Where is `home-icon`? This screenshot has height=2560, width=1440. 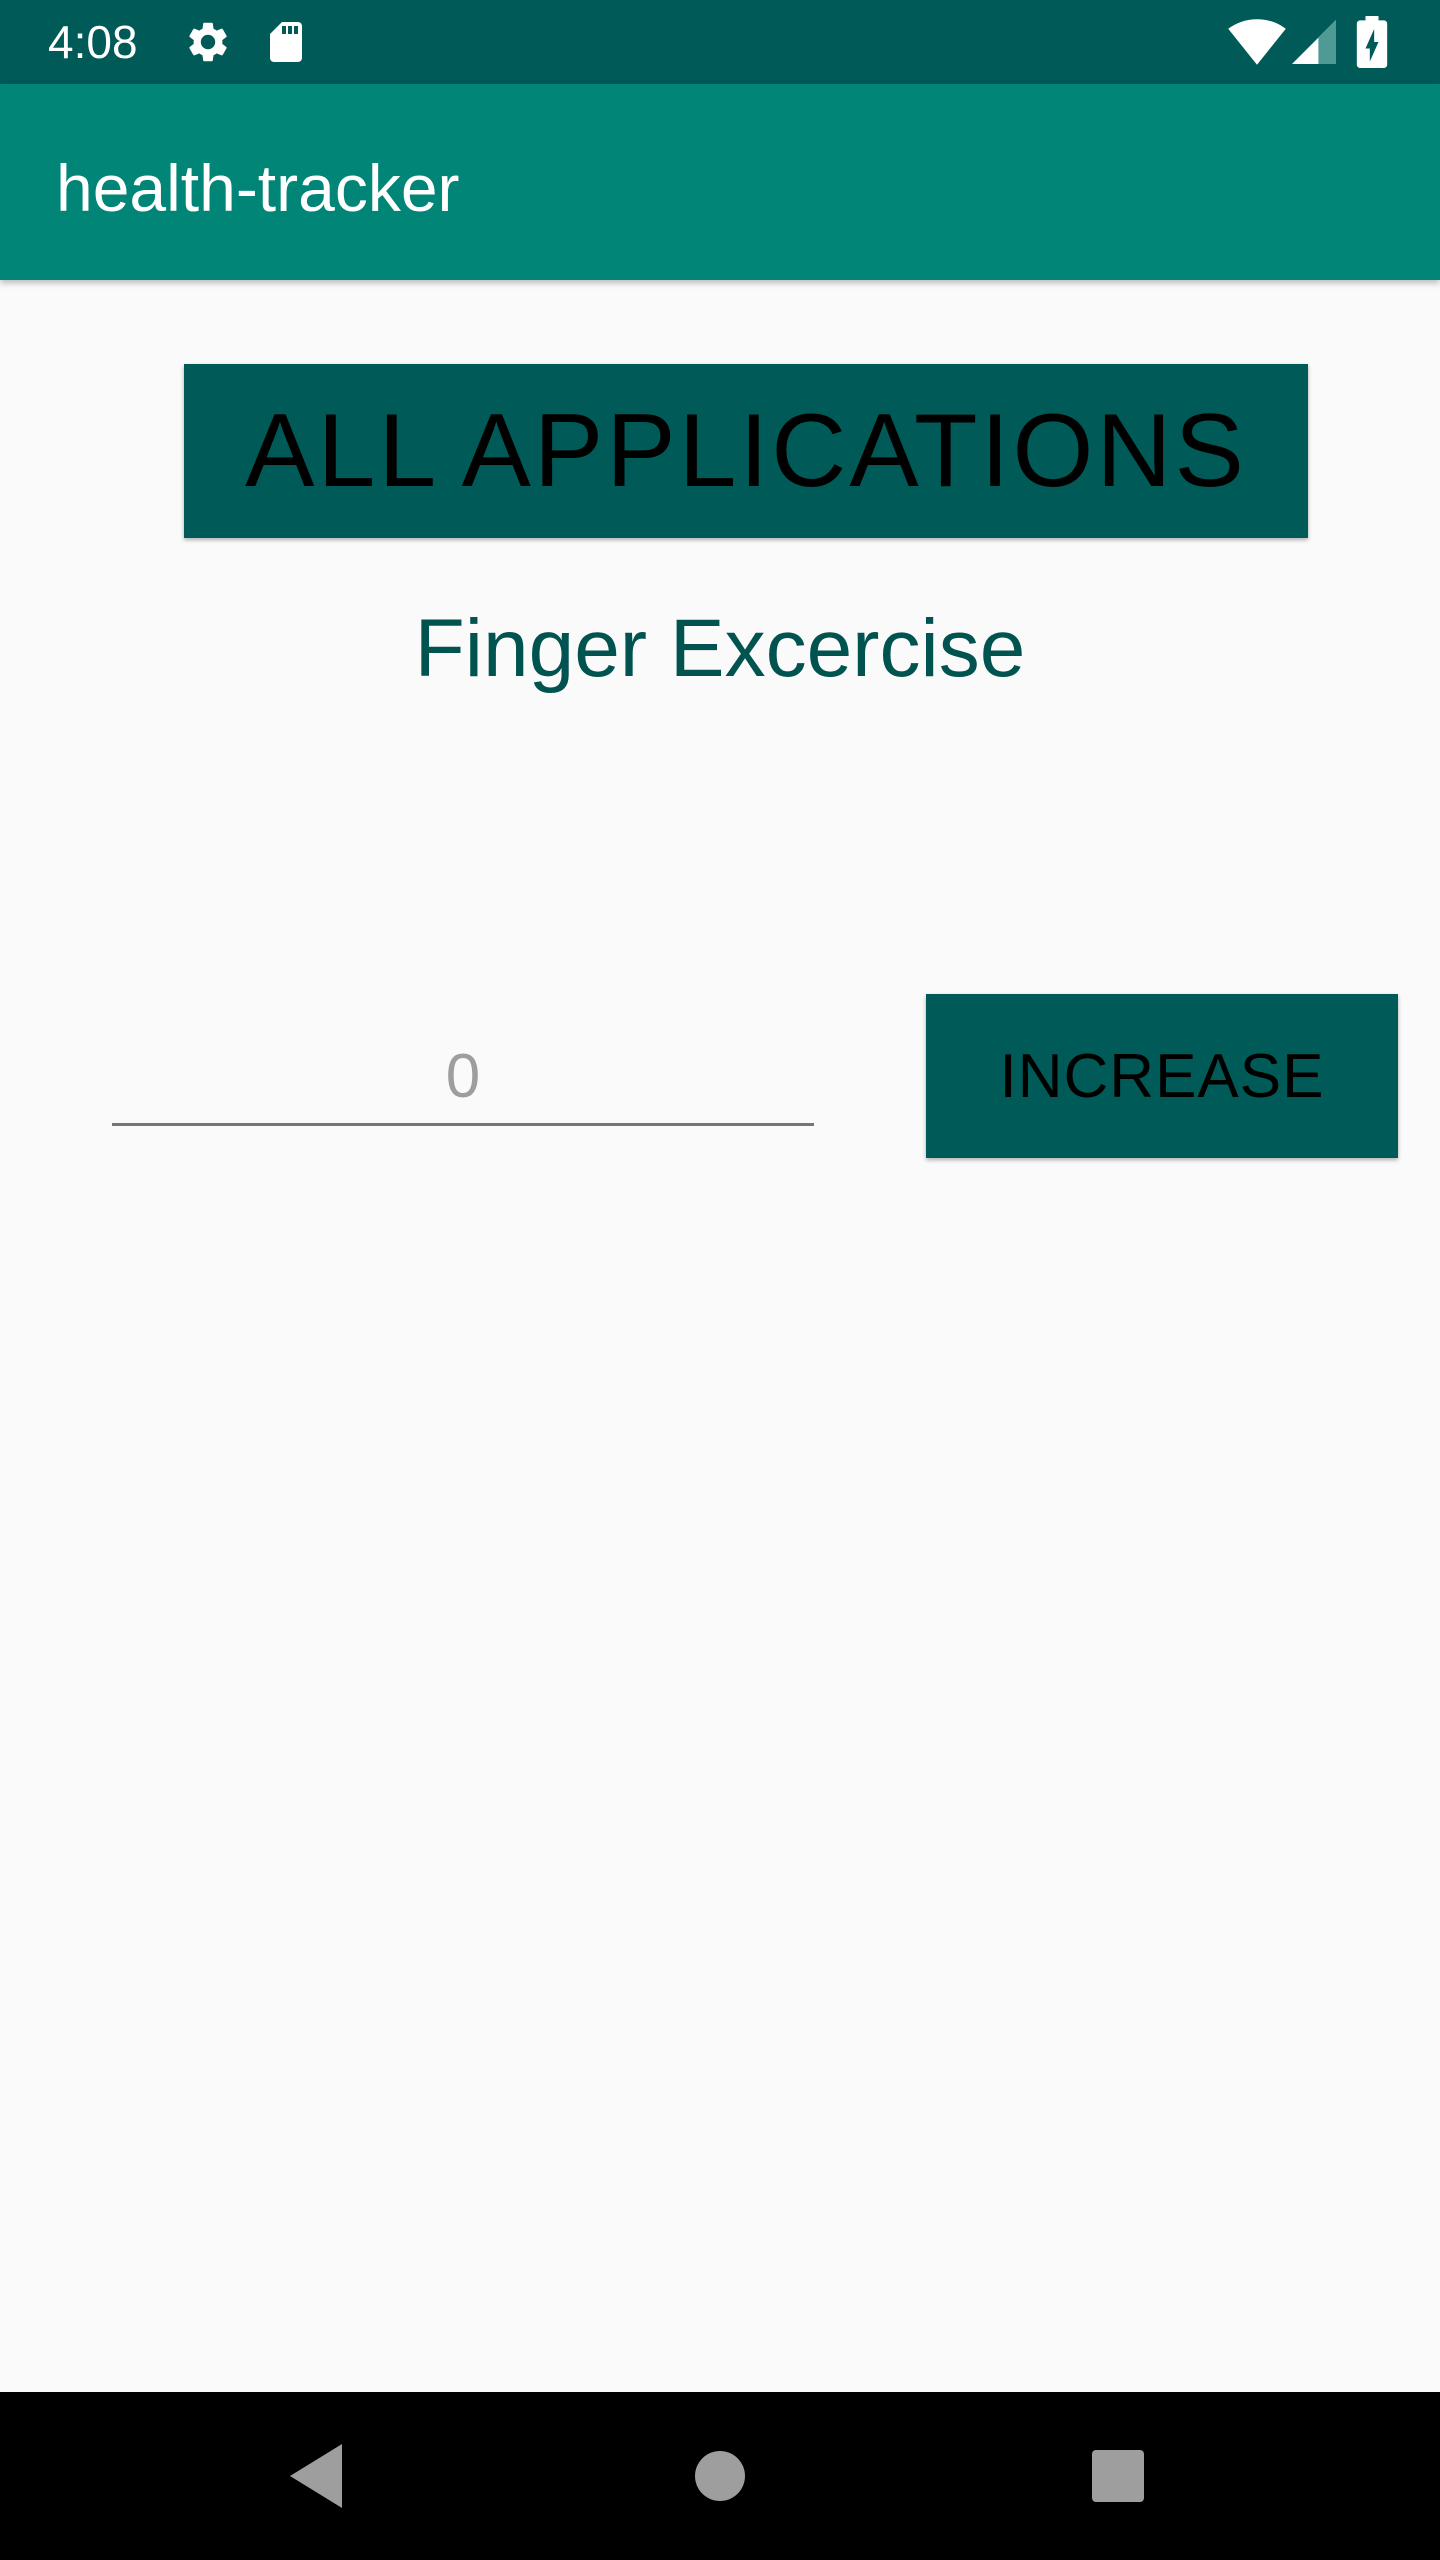
home-icon is located at coordinates (720, 2476).